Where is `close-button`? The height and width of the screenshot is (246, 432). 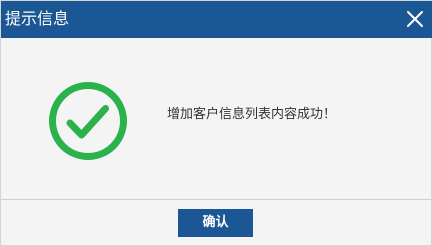 close-button is located at coordinates (415, 19).